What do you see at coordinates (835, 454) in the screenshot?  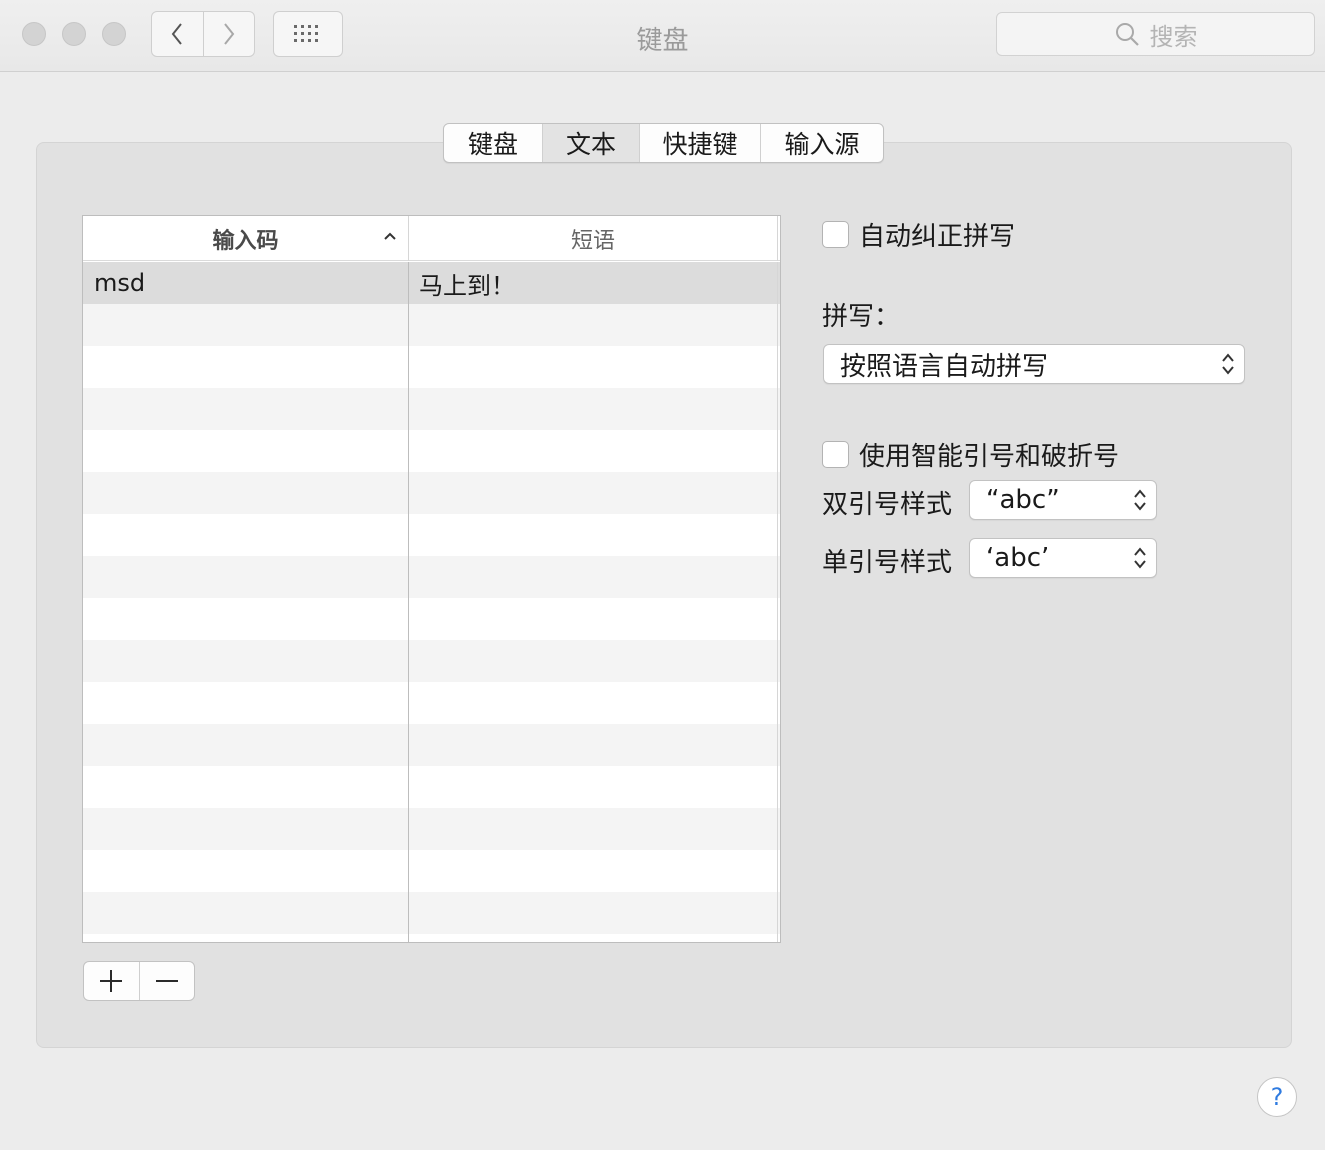 I see `smart-quotes-checkbox` at bounding box center [835, 454].